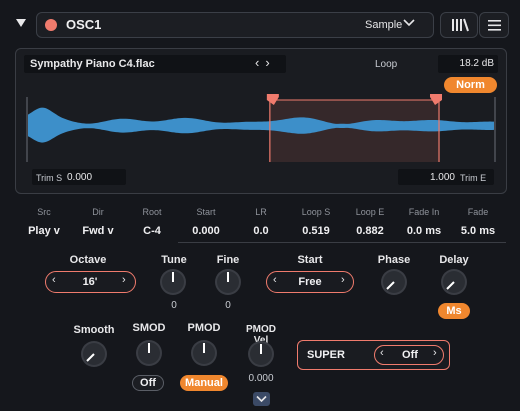  I want to click on sample-file-name: Sympathy Piano C4.flac, so click(92, 64).